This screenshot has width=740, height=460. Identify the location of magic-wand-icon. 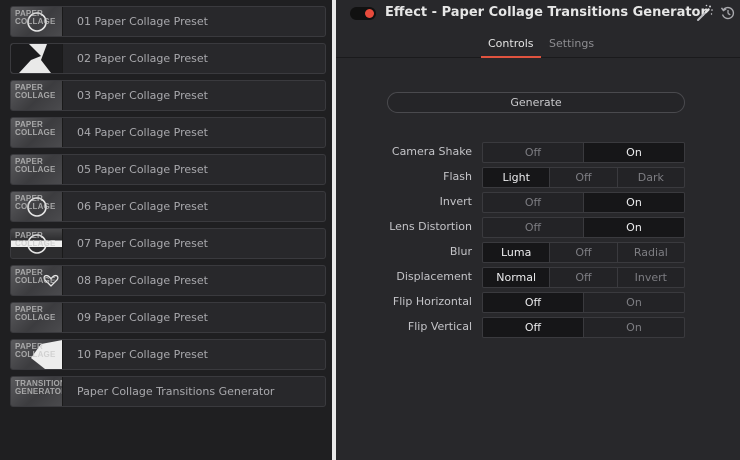
(704, 13).